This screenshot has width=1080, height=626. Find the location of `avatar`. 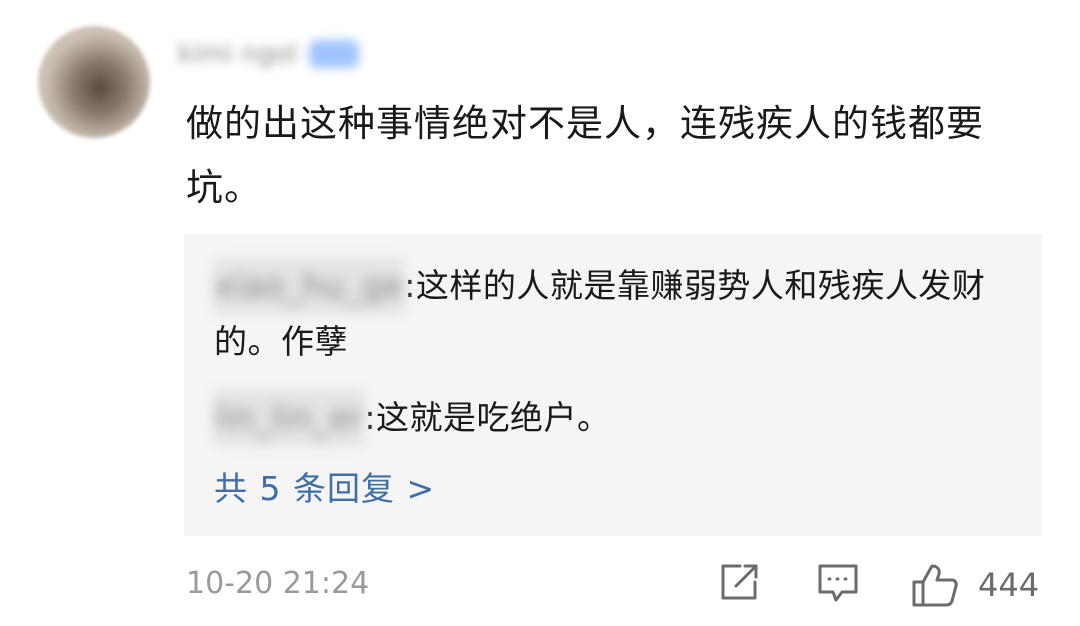

avatar is located at coordinates (94, 82).